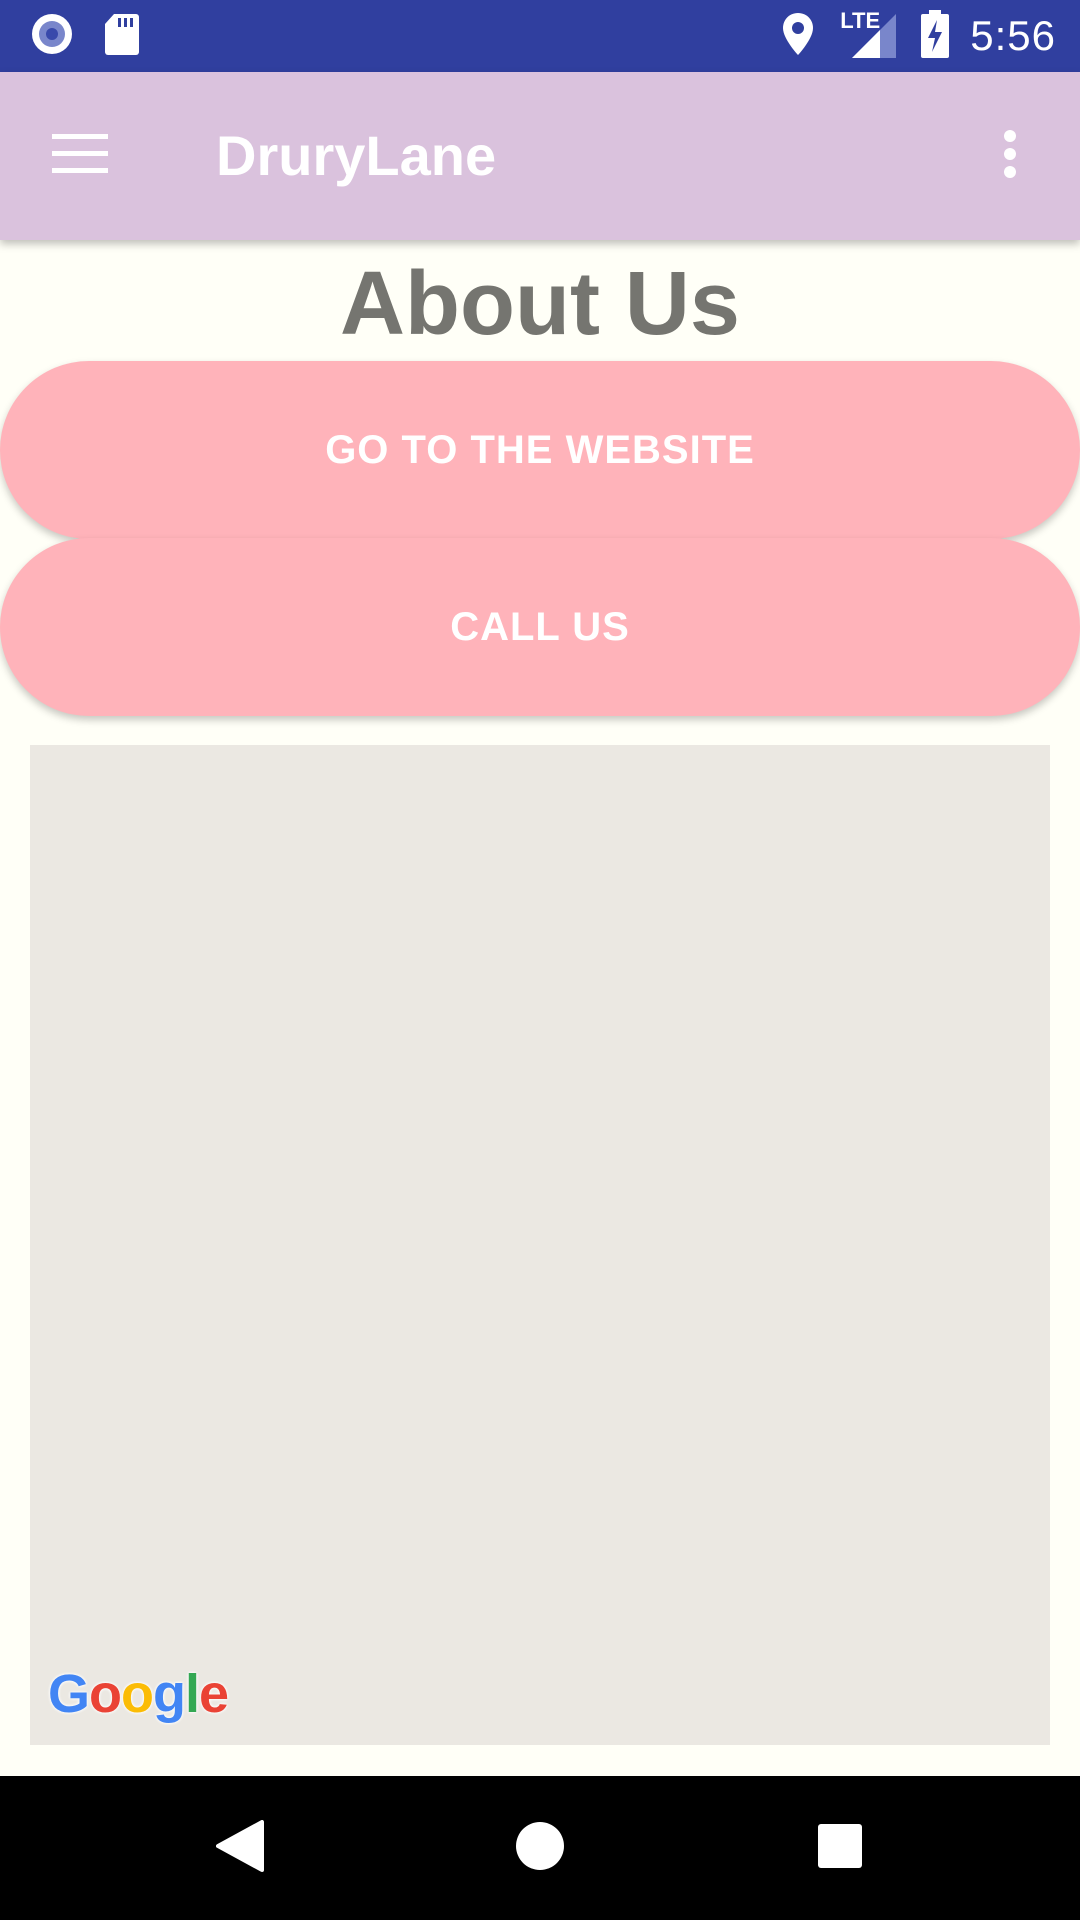 The image size is (1080, 1920). I want to click on app-bar: DruryLane, so click(540, 156).